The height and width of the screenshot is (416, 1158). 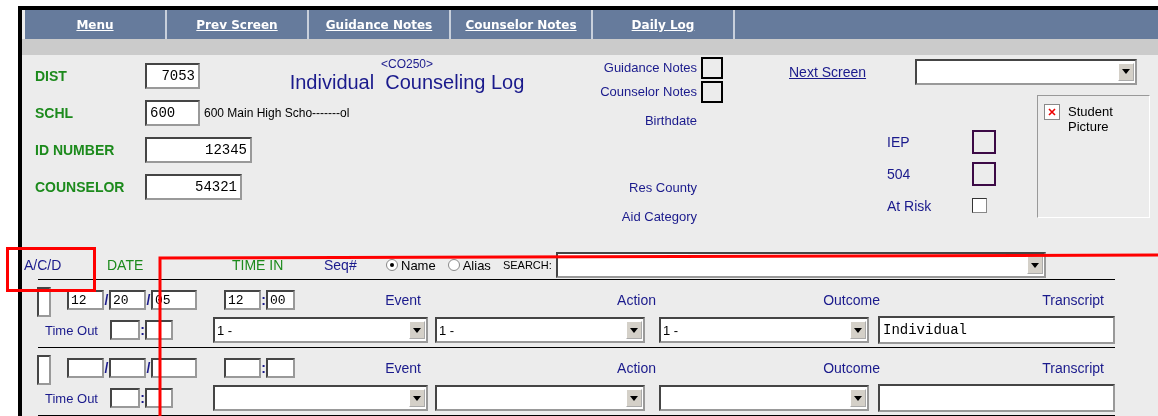 I want to click on field-label: COUNSELOR, so click(x=80, y=186).